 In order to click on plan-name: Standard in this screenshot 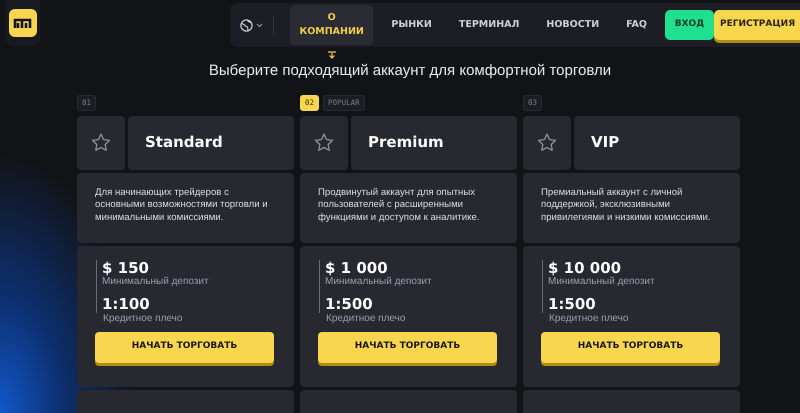, I will do `click(184, 143)`.